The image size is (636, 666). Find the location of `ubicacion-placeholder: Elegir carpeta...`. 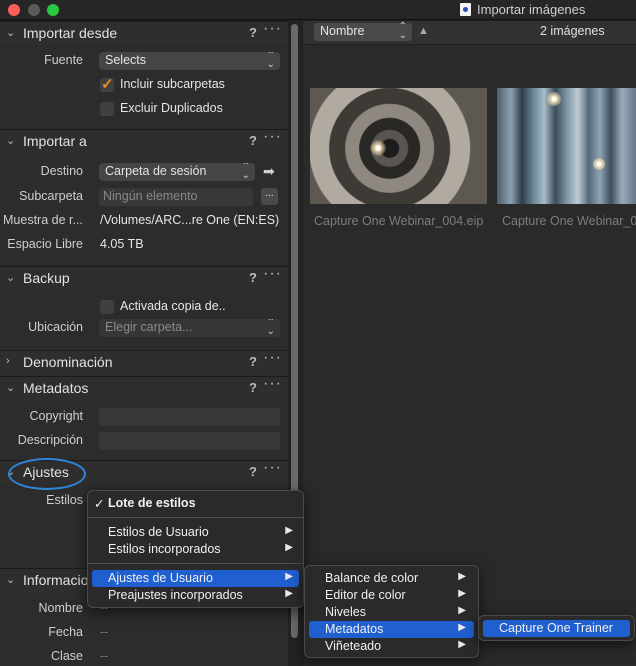

ubicacion-placeholder: Elegir carpeta... is located at coordinates (149, 327).